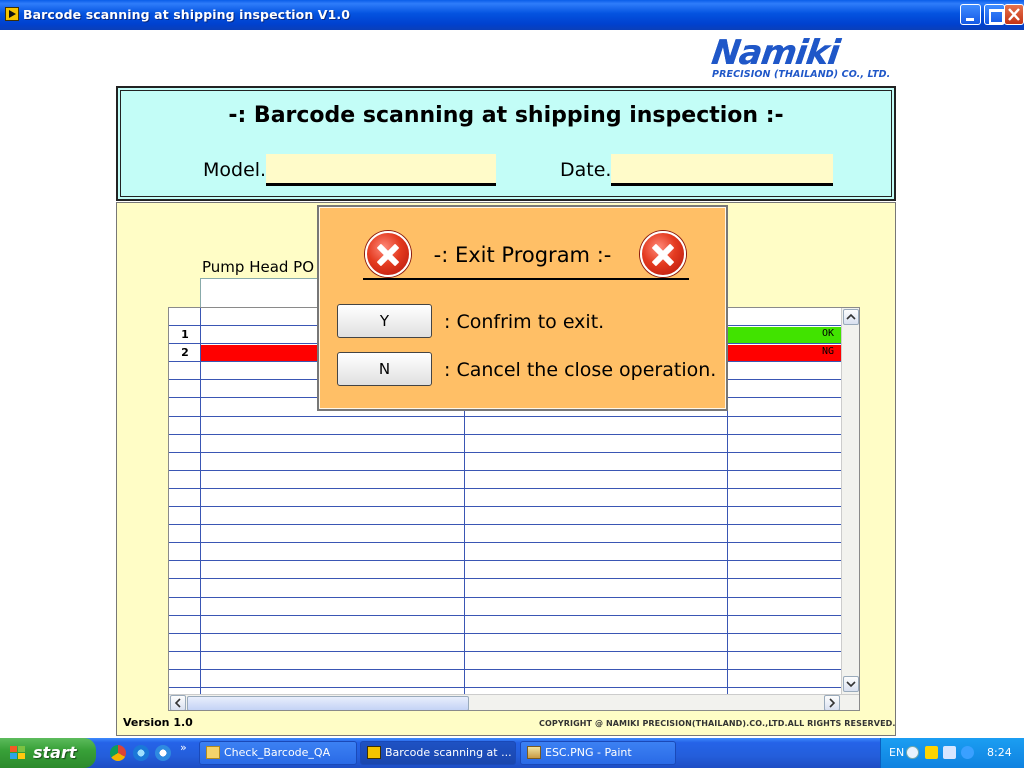 This screenshot has width=1024, height=768. What do you see at coordinates (526, 279) in the screenshot?
I see `dialog-title-underline` at bounding box center [526, 279].